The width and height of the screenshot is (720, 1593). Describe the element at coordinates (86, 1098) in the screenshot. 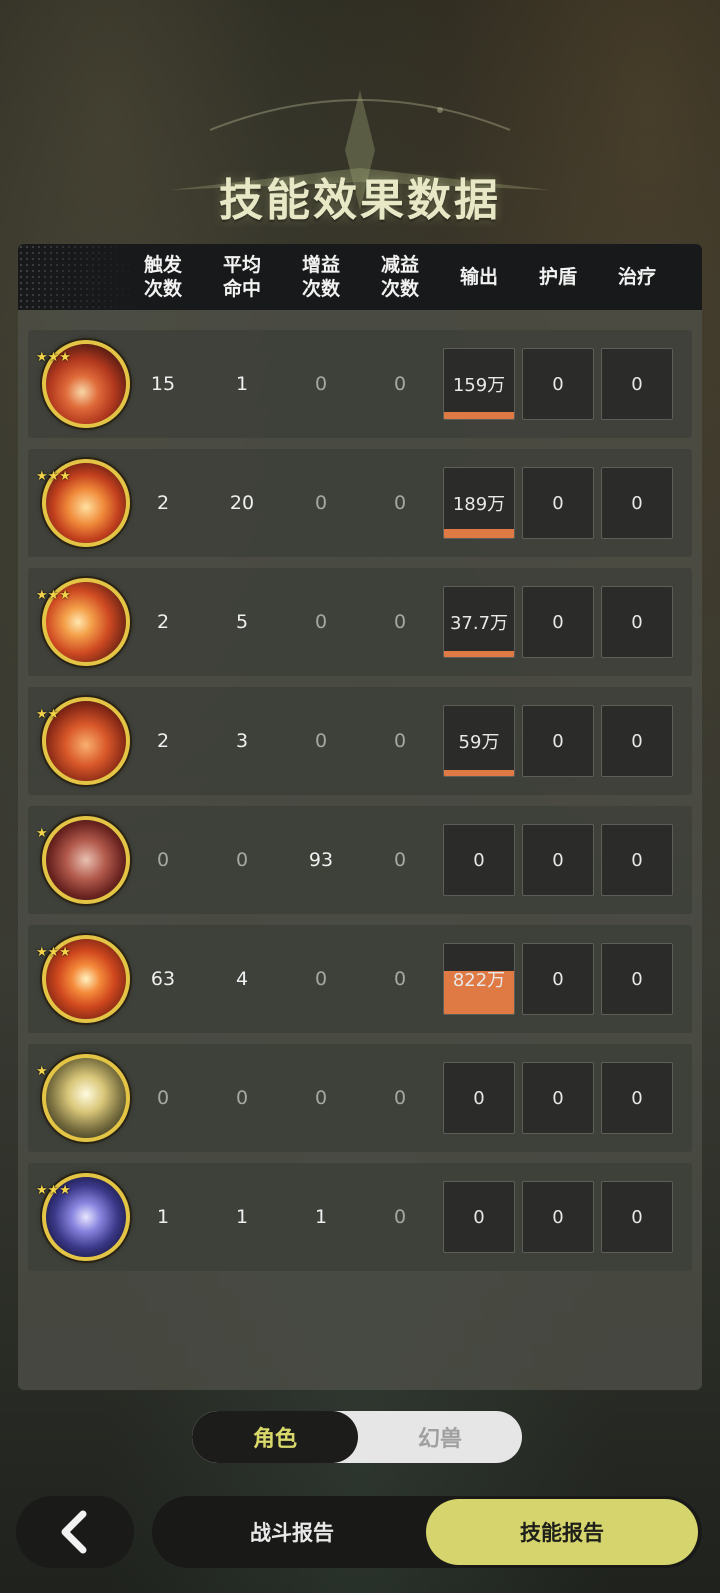

I see `golden-burst-icon` at that location.